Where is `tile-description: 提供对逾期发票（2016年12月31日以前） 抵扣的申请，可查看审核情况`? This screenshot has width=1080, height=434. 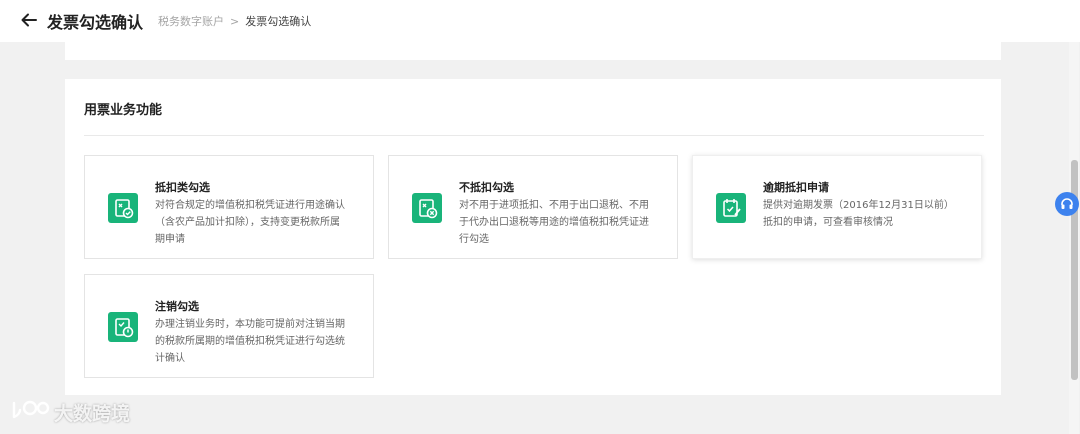
tile-description: 提供对逾期发票（2016年12月31日以前） 抵扣的申请，可查看审核情况 is located at coordinates (858, 214).